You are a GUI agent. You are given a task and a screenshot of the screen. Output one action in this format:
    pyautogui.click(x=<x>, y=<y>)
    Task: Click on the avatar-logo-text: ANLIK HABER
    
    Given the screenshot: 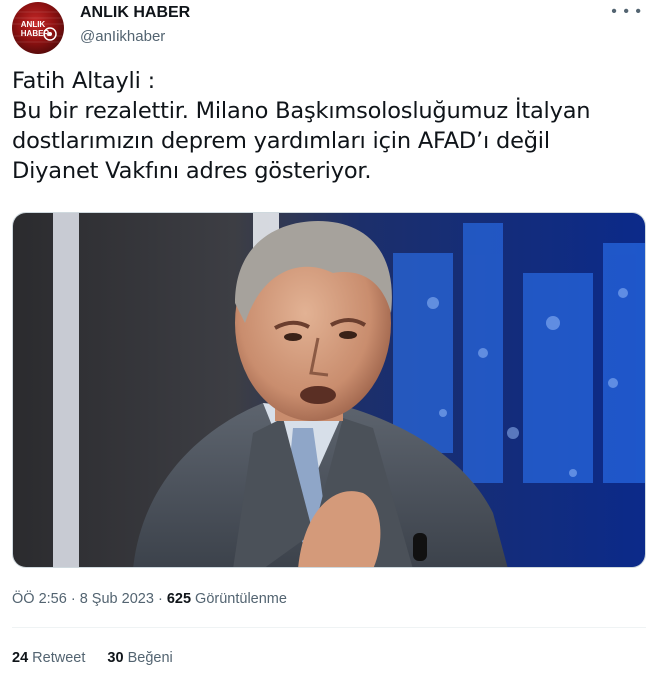 What is the action you would take?
    pyautogui.click(x=35, y=29)
    